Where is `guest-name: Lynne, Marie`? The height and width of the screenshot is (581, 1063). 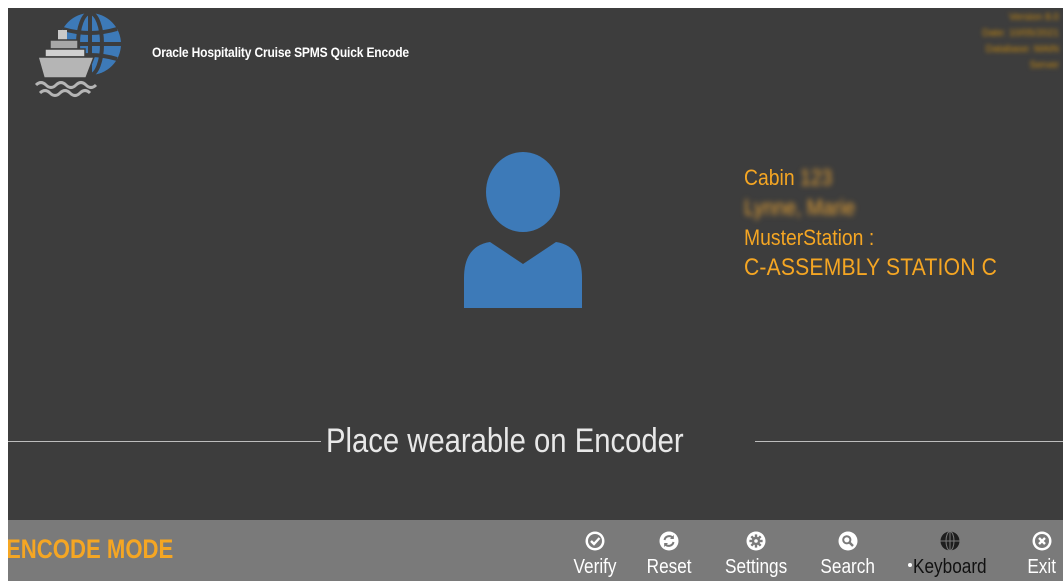 guest-name: Lynne, Marie is located at coordinates (800, 207).